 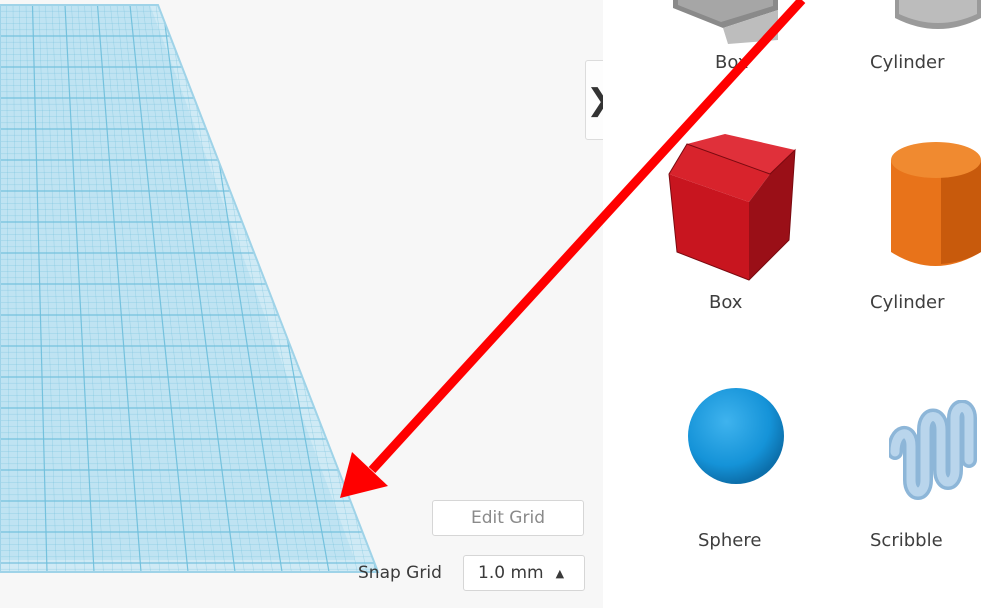 I want to click on edit-grid-button: Edit Grid, so click(x=508, y=518).